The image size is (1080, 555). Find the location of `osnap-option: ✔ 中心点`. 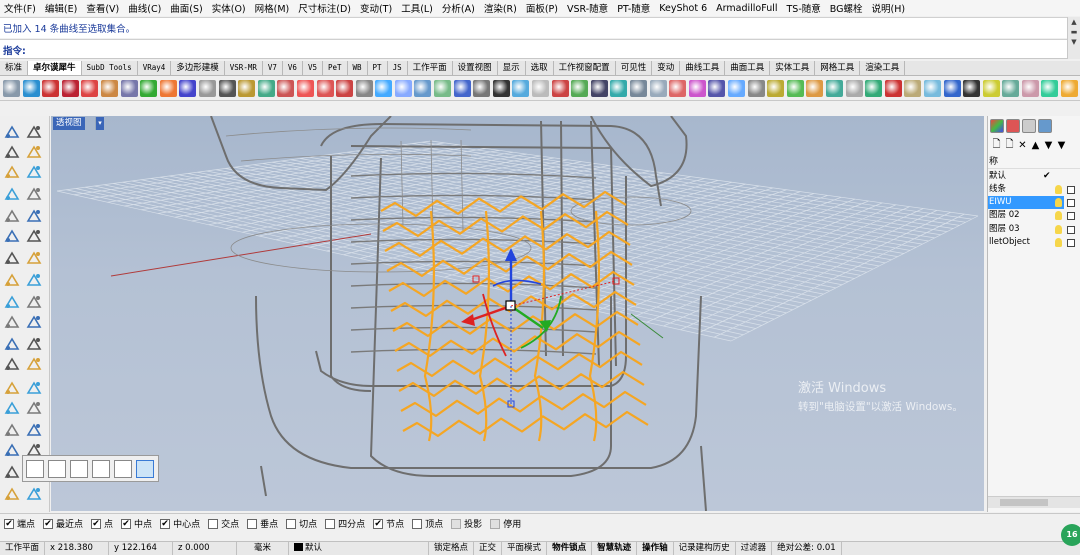

osnap-option: ✔ 中心点 is located at coordinates (180, 523).